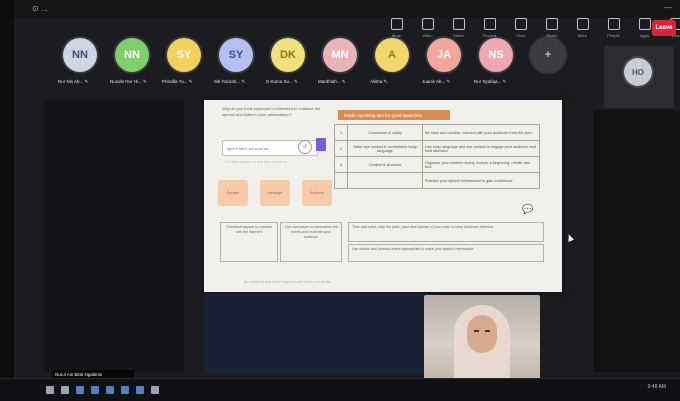 The image size is (680, 401). I want to click on participant-tile: SY Priscilla Yu... ✎, so click(185, 66).